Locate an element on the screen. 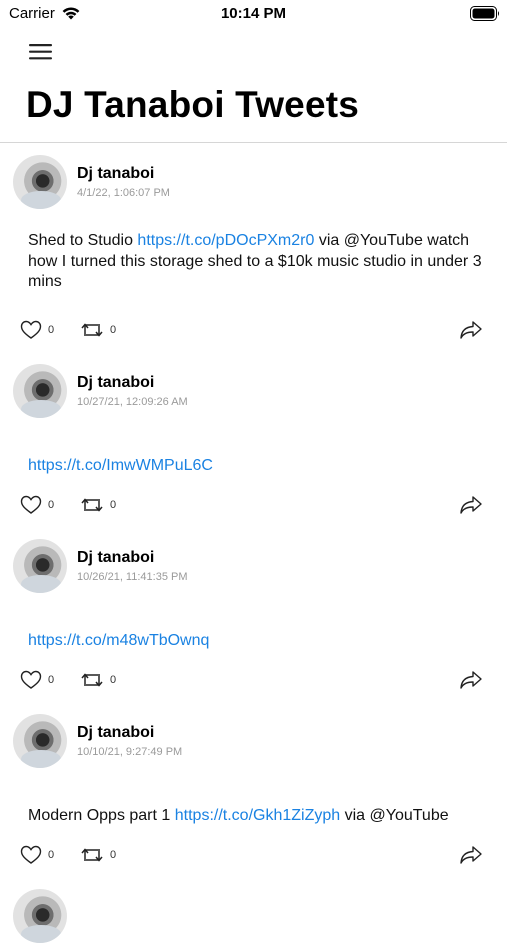 This screenshot has width=507, height=943. tweet-link: https://t.co/Gkh1ZiZyph is located at coordinates (257, 815).